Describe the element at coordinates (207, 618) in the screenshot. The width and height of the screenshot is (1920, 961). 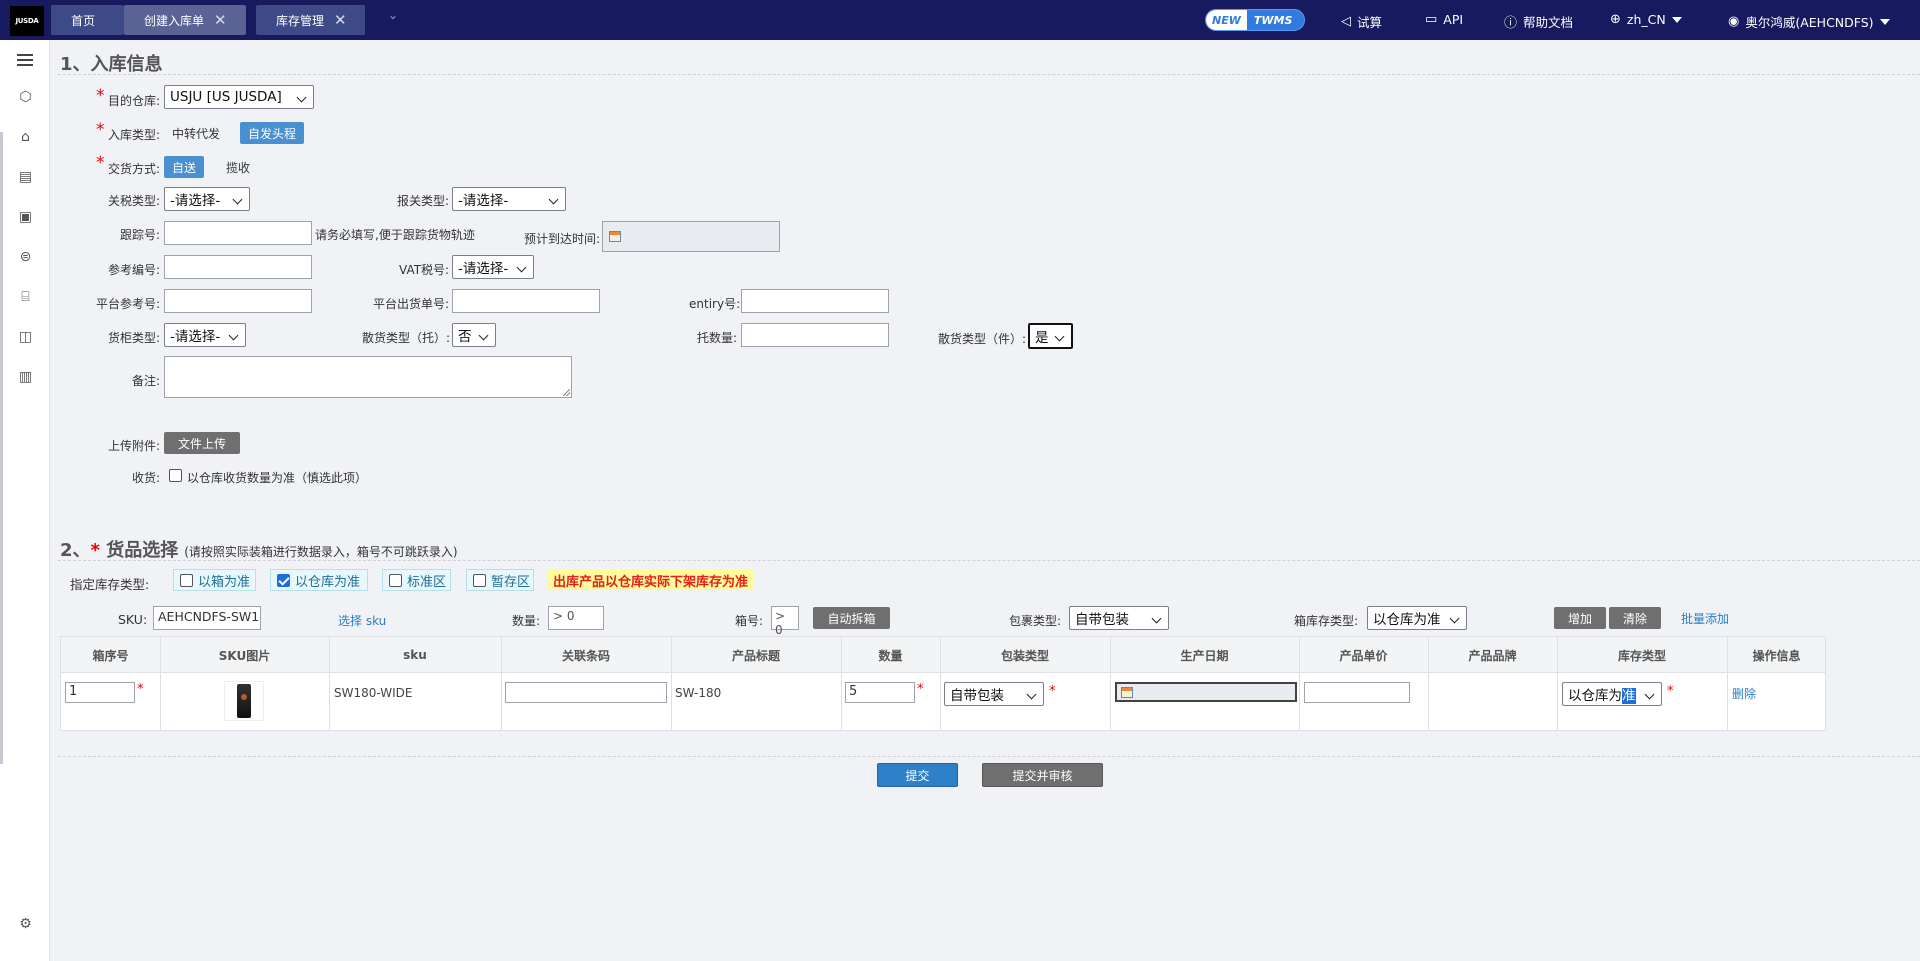
I see `sku-input: AEHCNDFS-SW18` at that location.